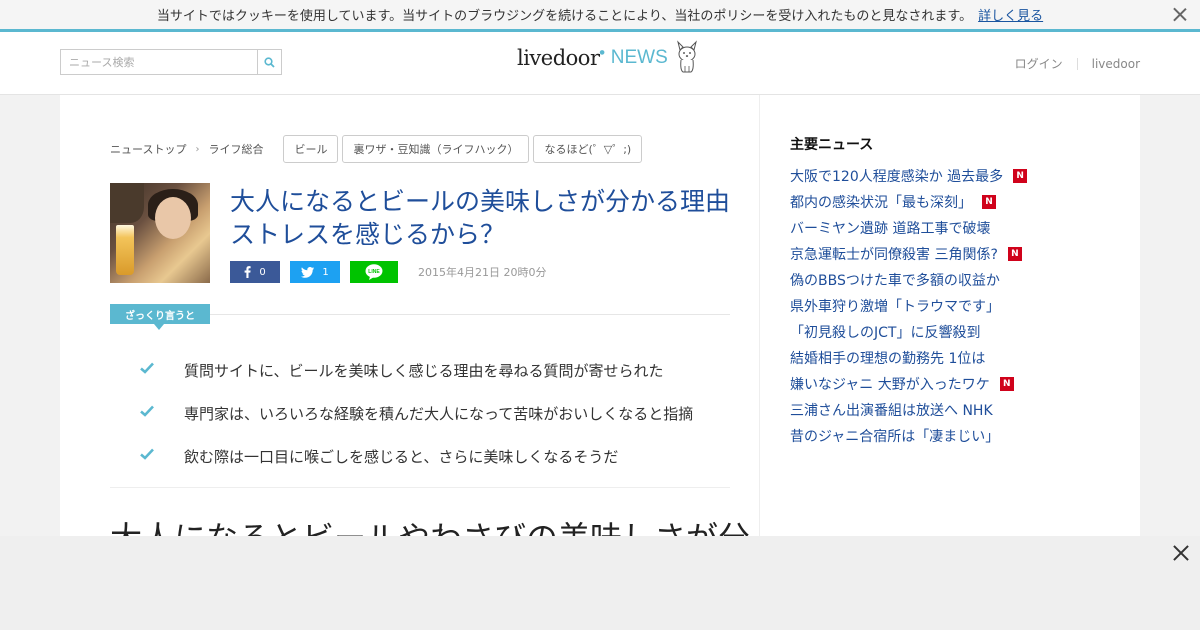 The image size is (1200, 630). I want to click on twitter-share-button: 1, so click(315, 272).